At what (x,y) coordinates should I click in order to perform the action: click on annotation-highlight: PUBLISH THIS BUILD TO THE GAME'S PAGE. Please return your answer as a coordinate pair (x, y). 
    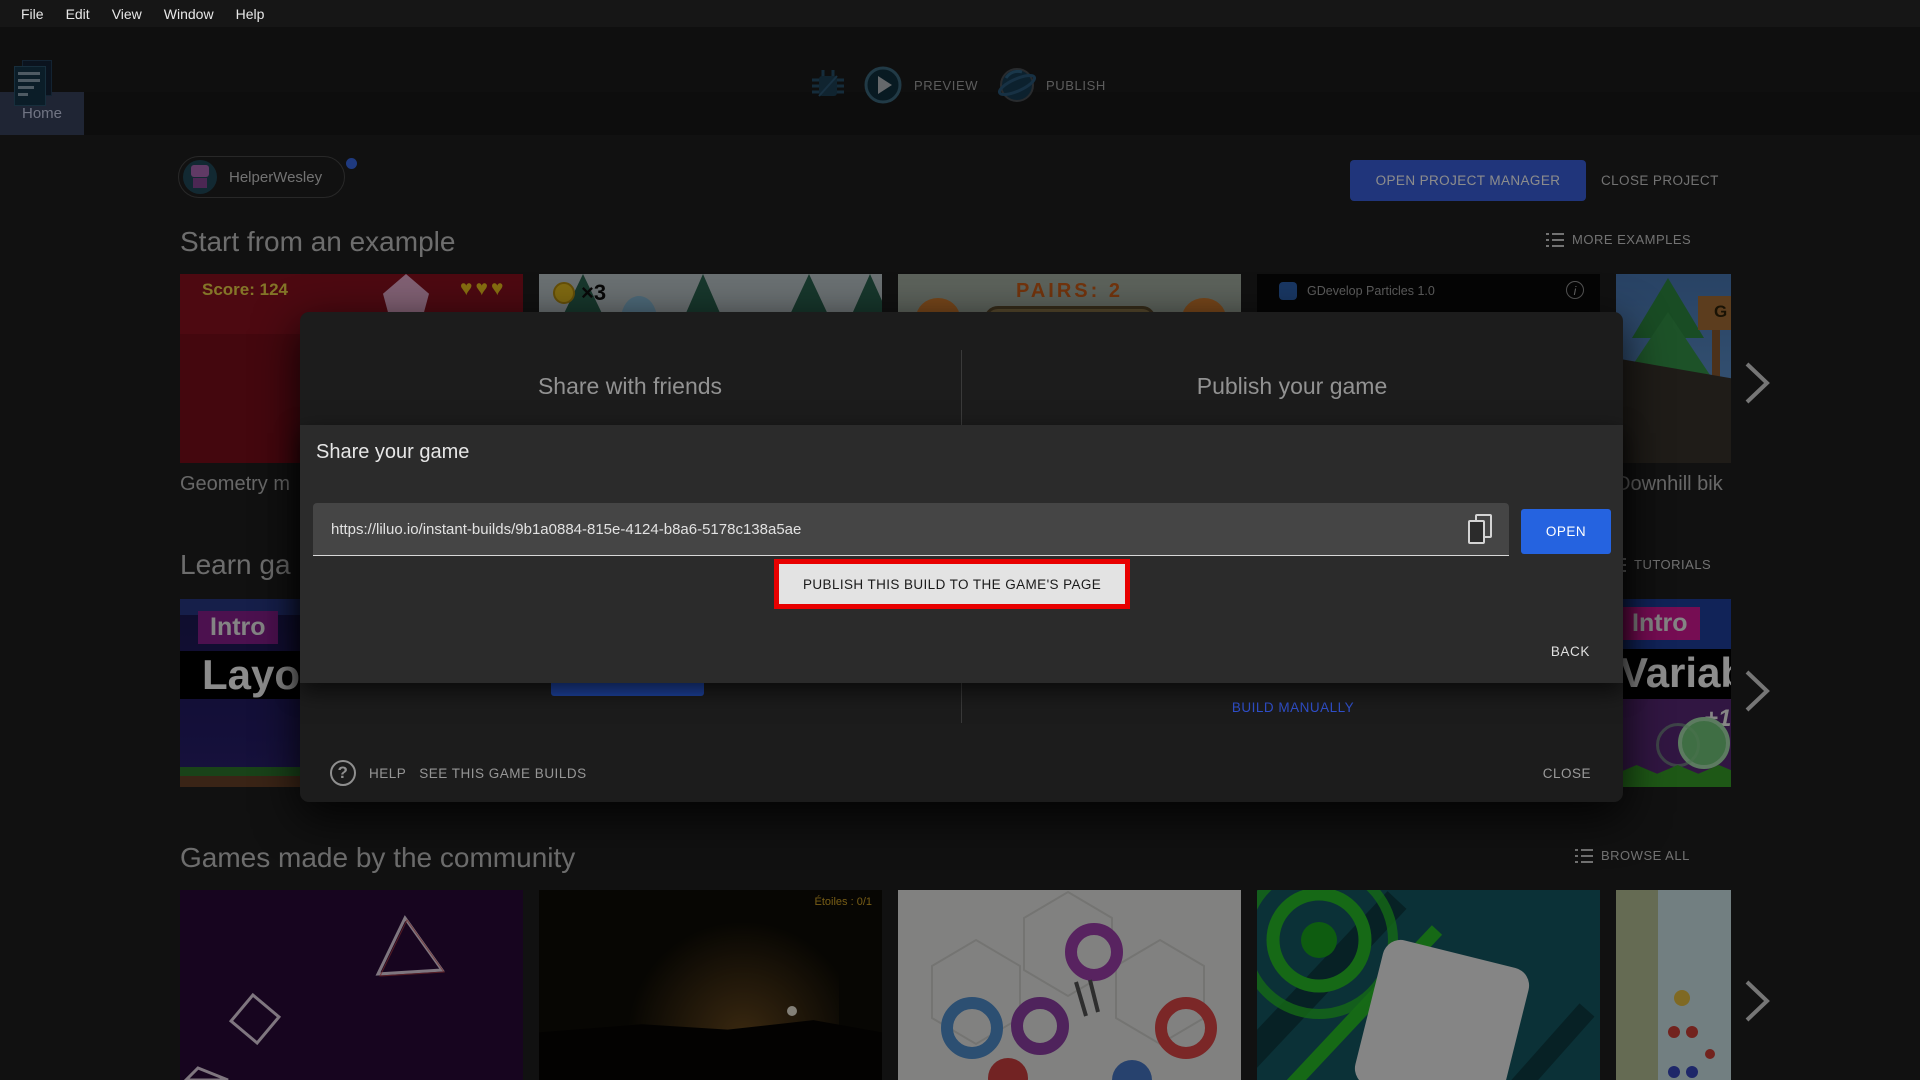
    Looking at the image, I should click on (952, 584).